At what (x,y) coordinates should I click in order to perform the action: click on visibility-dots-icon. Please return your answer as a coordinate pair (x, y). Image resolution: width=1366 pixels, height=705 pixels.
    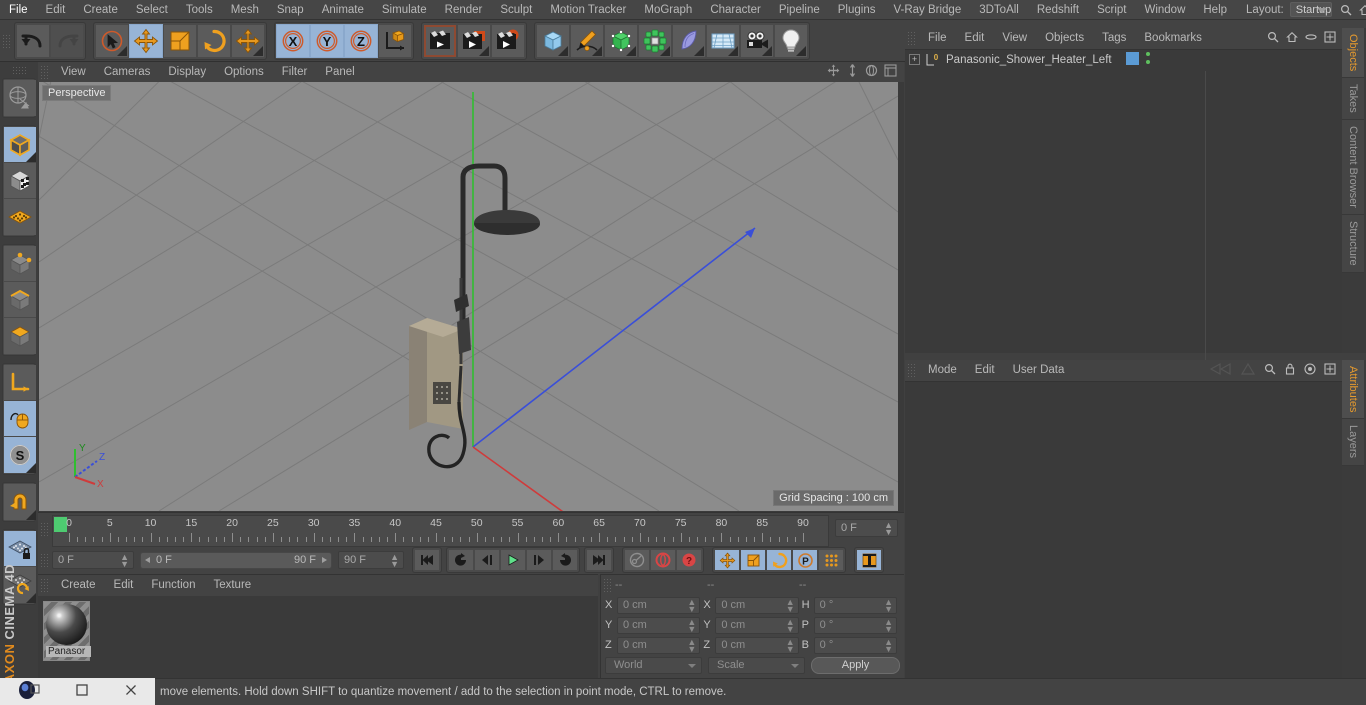
    Looking at the image, I should click on (1148, 59).